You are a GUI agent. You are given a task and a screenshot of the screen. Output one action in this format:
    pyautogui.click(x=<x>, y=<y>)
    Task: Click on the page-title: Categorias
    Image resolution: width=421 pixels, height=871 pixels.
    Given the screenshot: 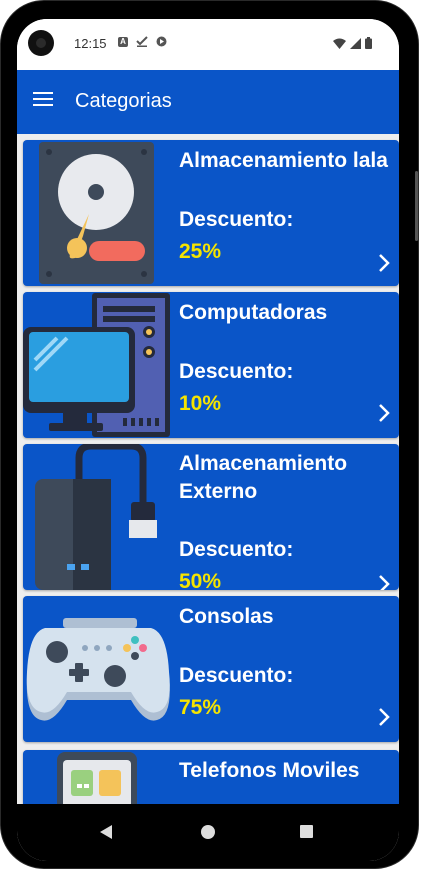 What is the action you would take?
    pyautogui.click(x=123, y=101)
    